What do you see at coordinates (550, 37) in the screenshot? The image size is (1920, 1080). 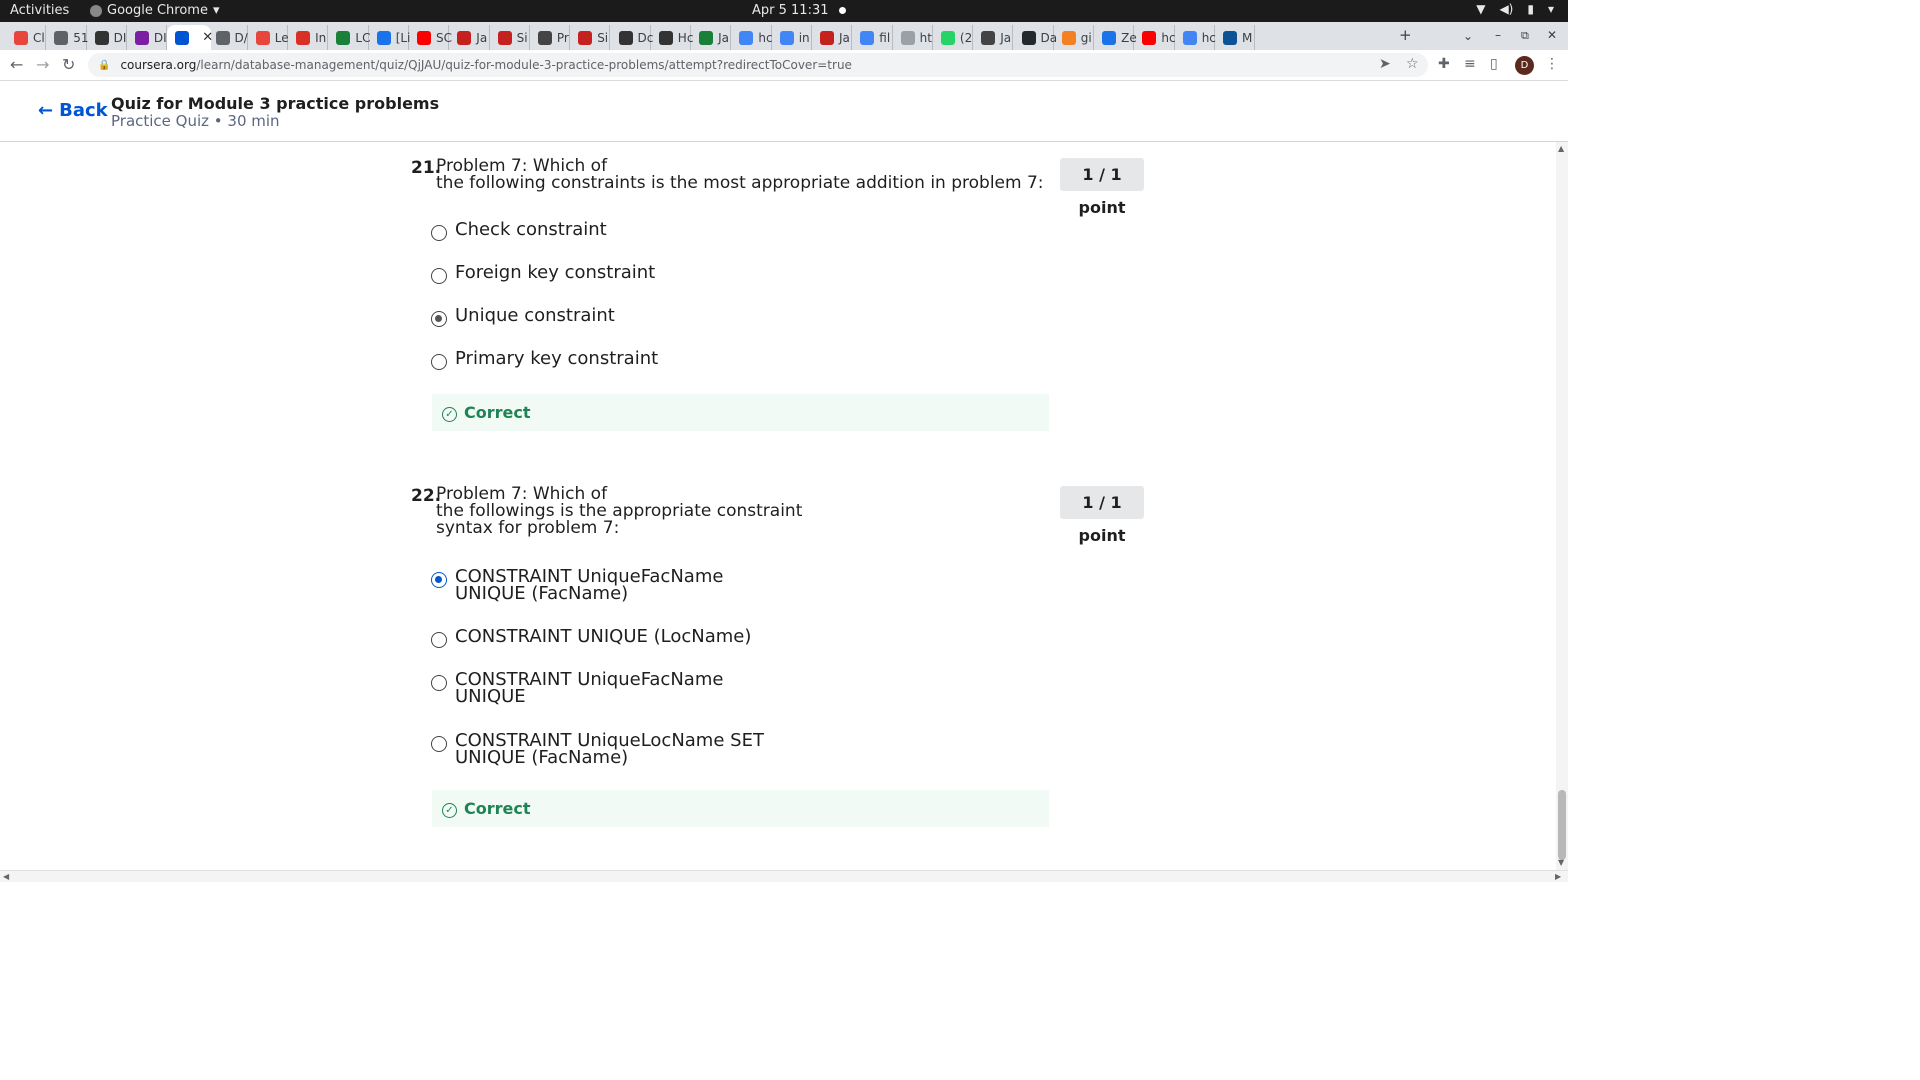 I see `browser-tab: Pr` at bounding box center [550, 37].